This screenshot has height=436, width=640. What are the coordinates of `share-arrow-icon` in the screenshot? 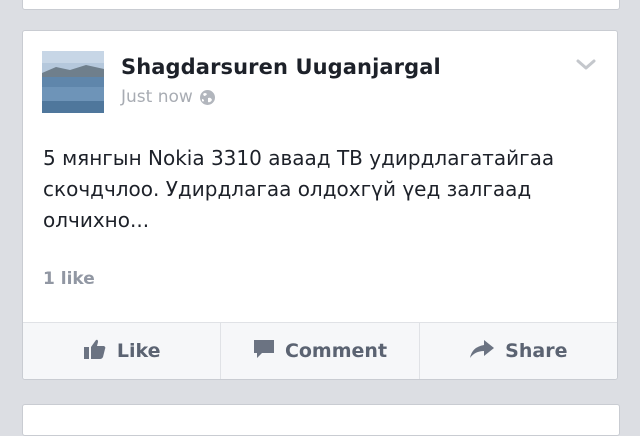 It's located at (482, 351).